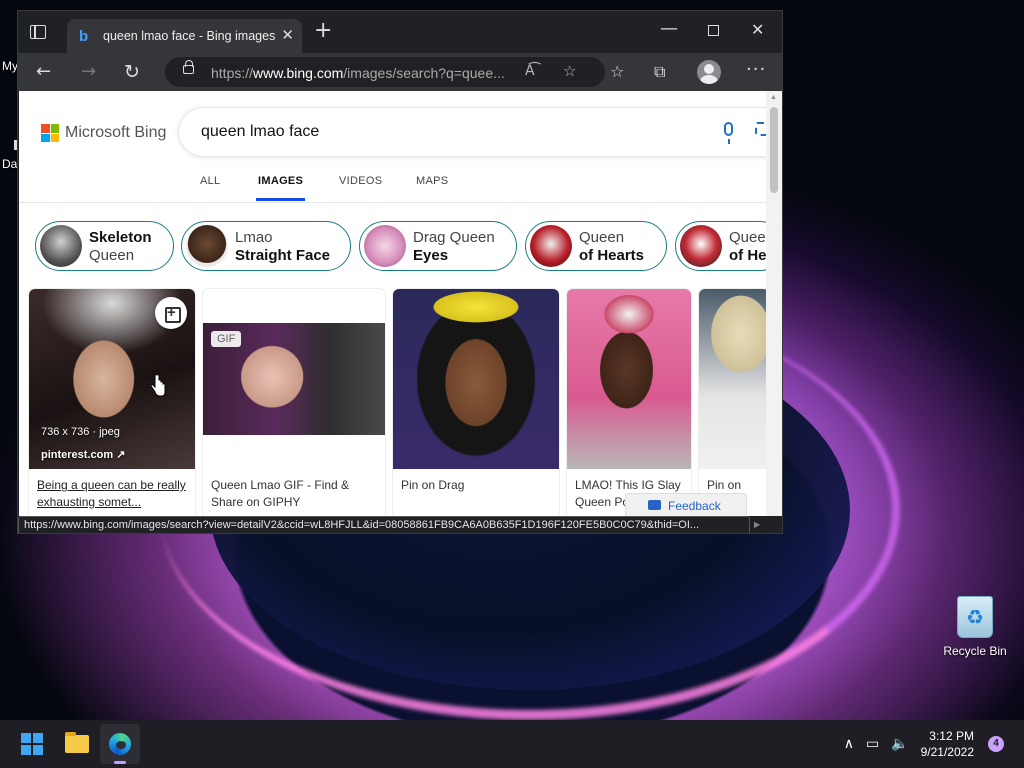 This screenshot has width=1024, height=768. Describe the element at coordinates (512, 744) in the screenshot. I see `taskbar: ∧ ▭ 🔈 3:12 PM 9/21/2022 4` at that location.